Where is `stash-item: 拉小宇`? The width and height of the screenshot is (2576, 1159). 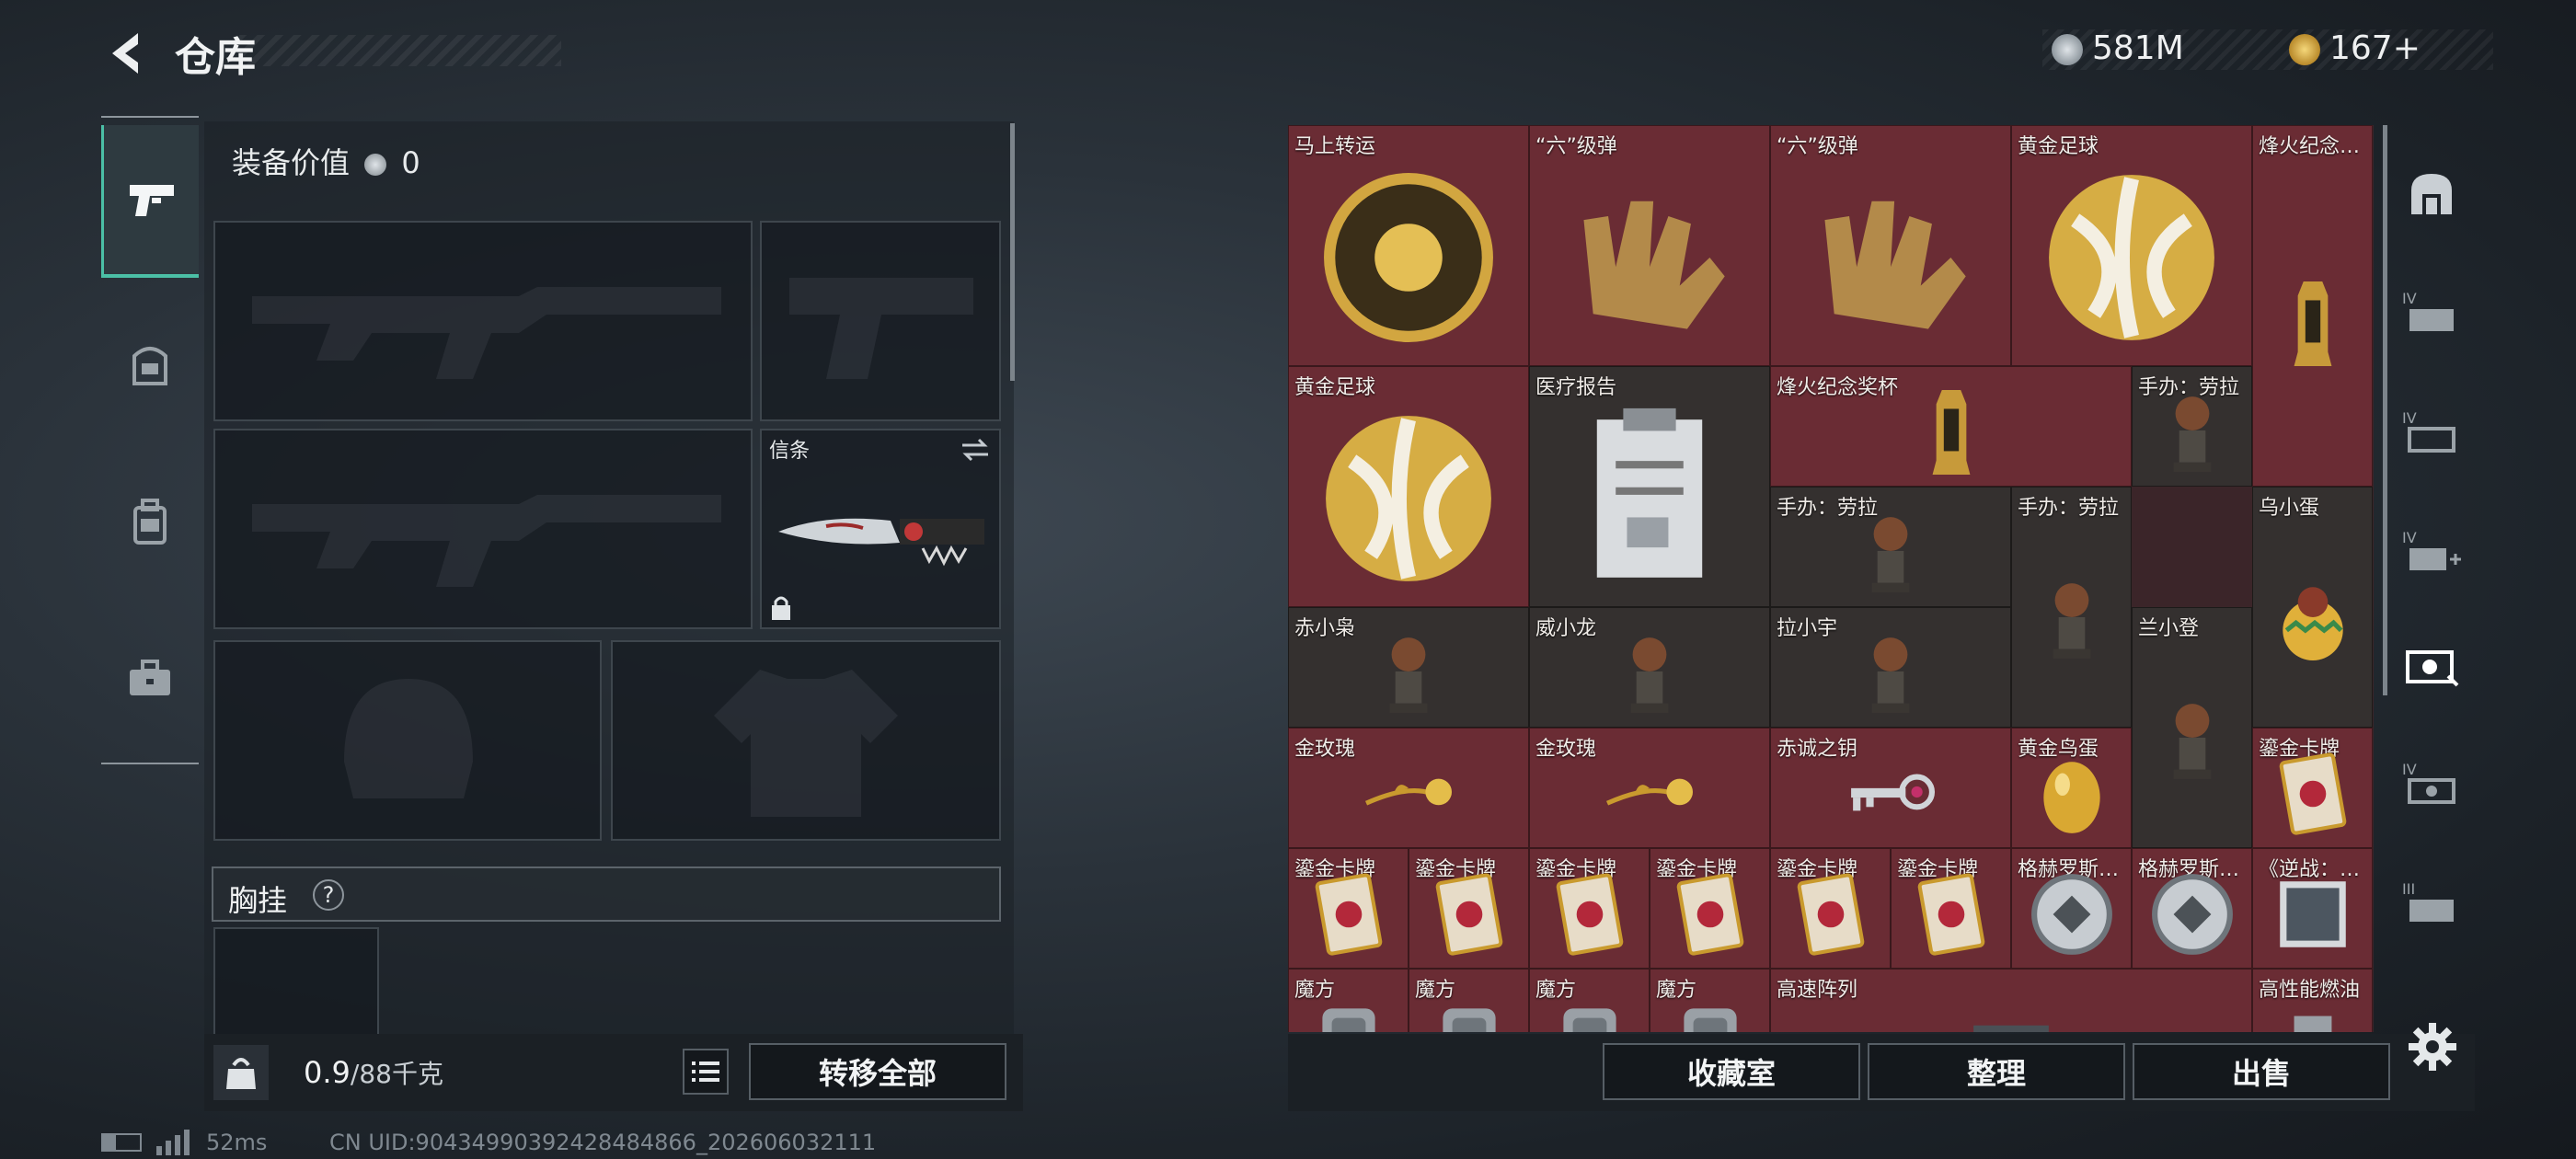
stash-item: 拉小宇 is located at coordinates (1890, 667).